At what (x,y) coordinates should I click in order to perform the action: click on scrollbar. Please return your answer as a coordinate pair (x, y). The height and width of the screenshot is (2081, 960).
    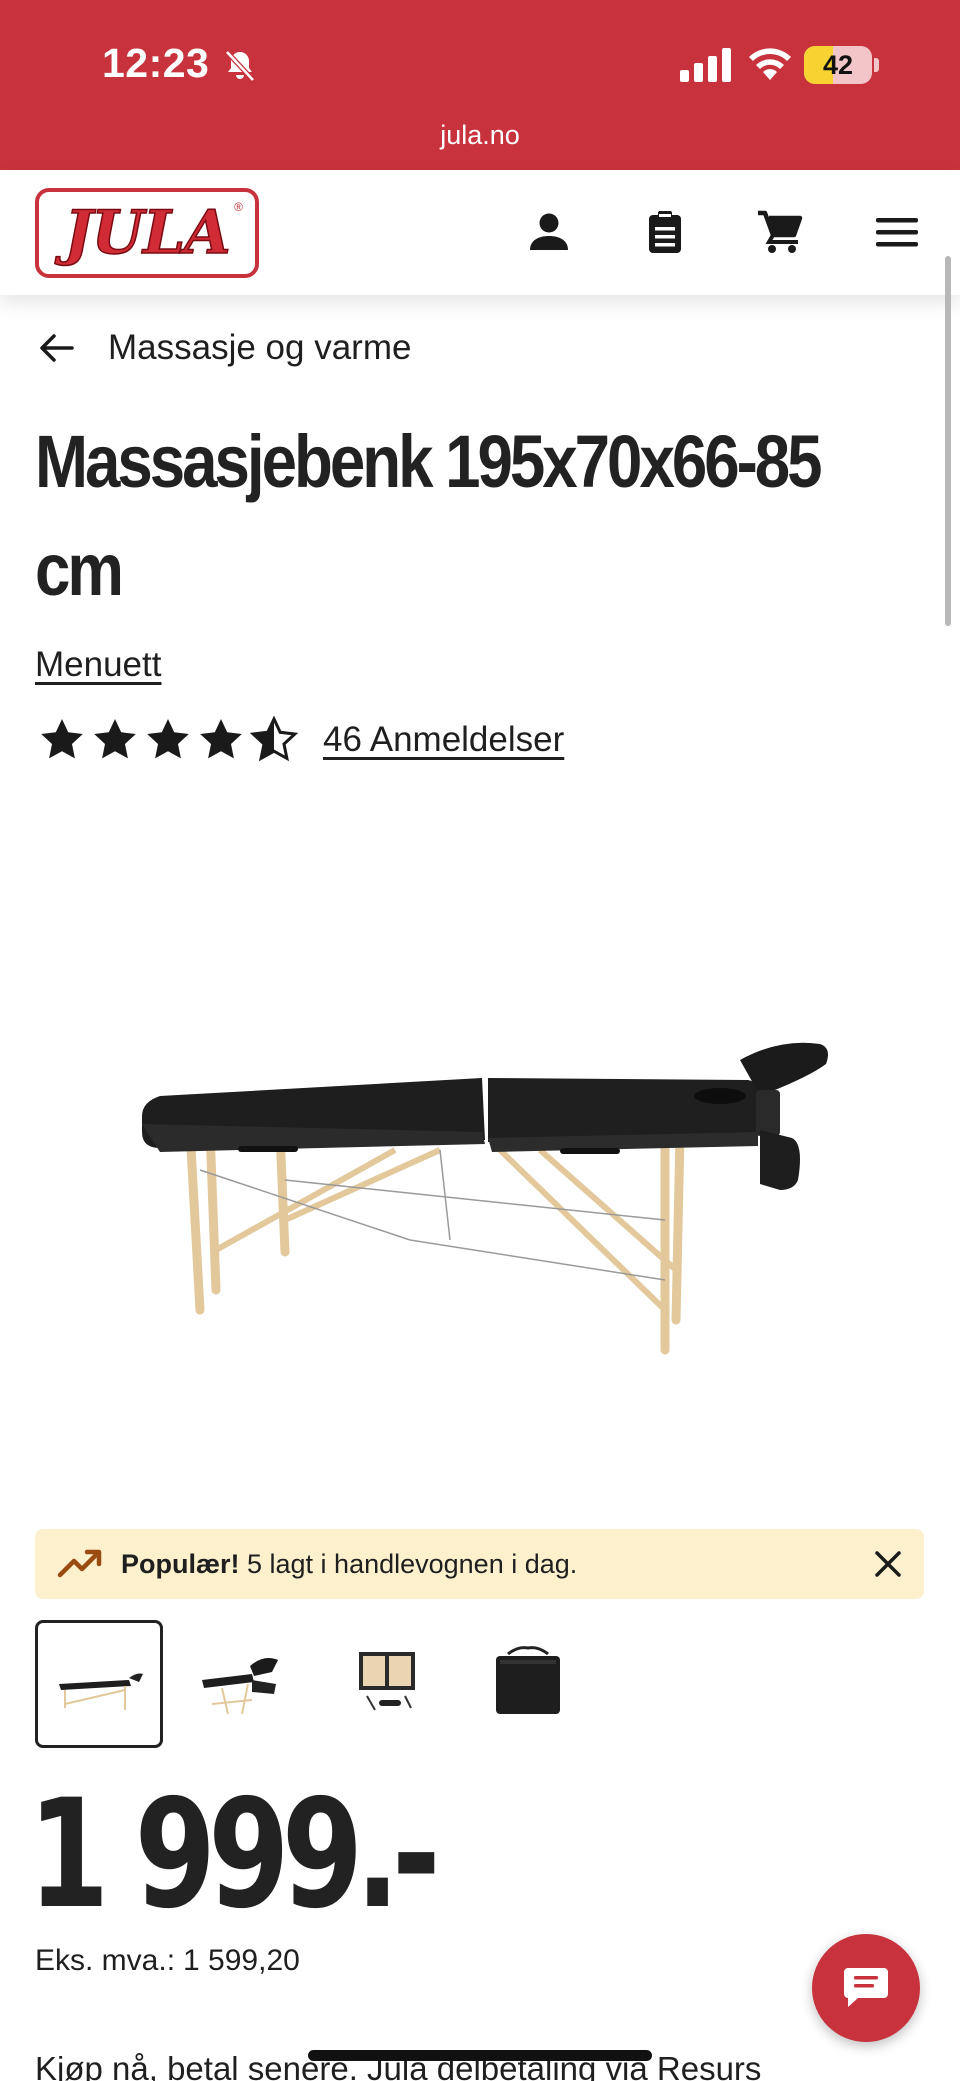
    Looking at the image, I should click on (948, 441).